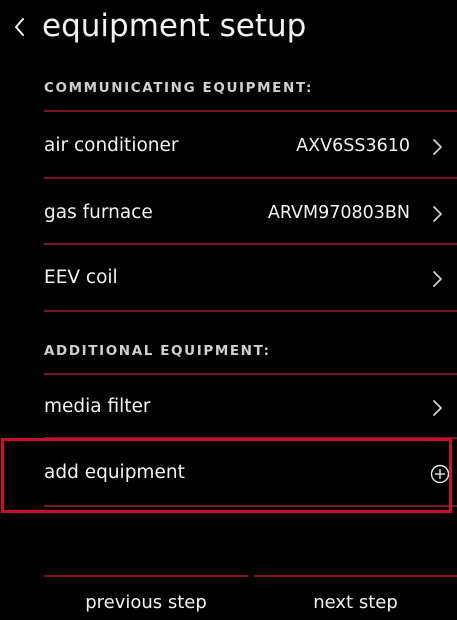  I want to click on back-button, so click(21, 27).